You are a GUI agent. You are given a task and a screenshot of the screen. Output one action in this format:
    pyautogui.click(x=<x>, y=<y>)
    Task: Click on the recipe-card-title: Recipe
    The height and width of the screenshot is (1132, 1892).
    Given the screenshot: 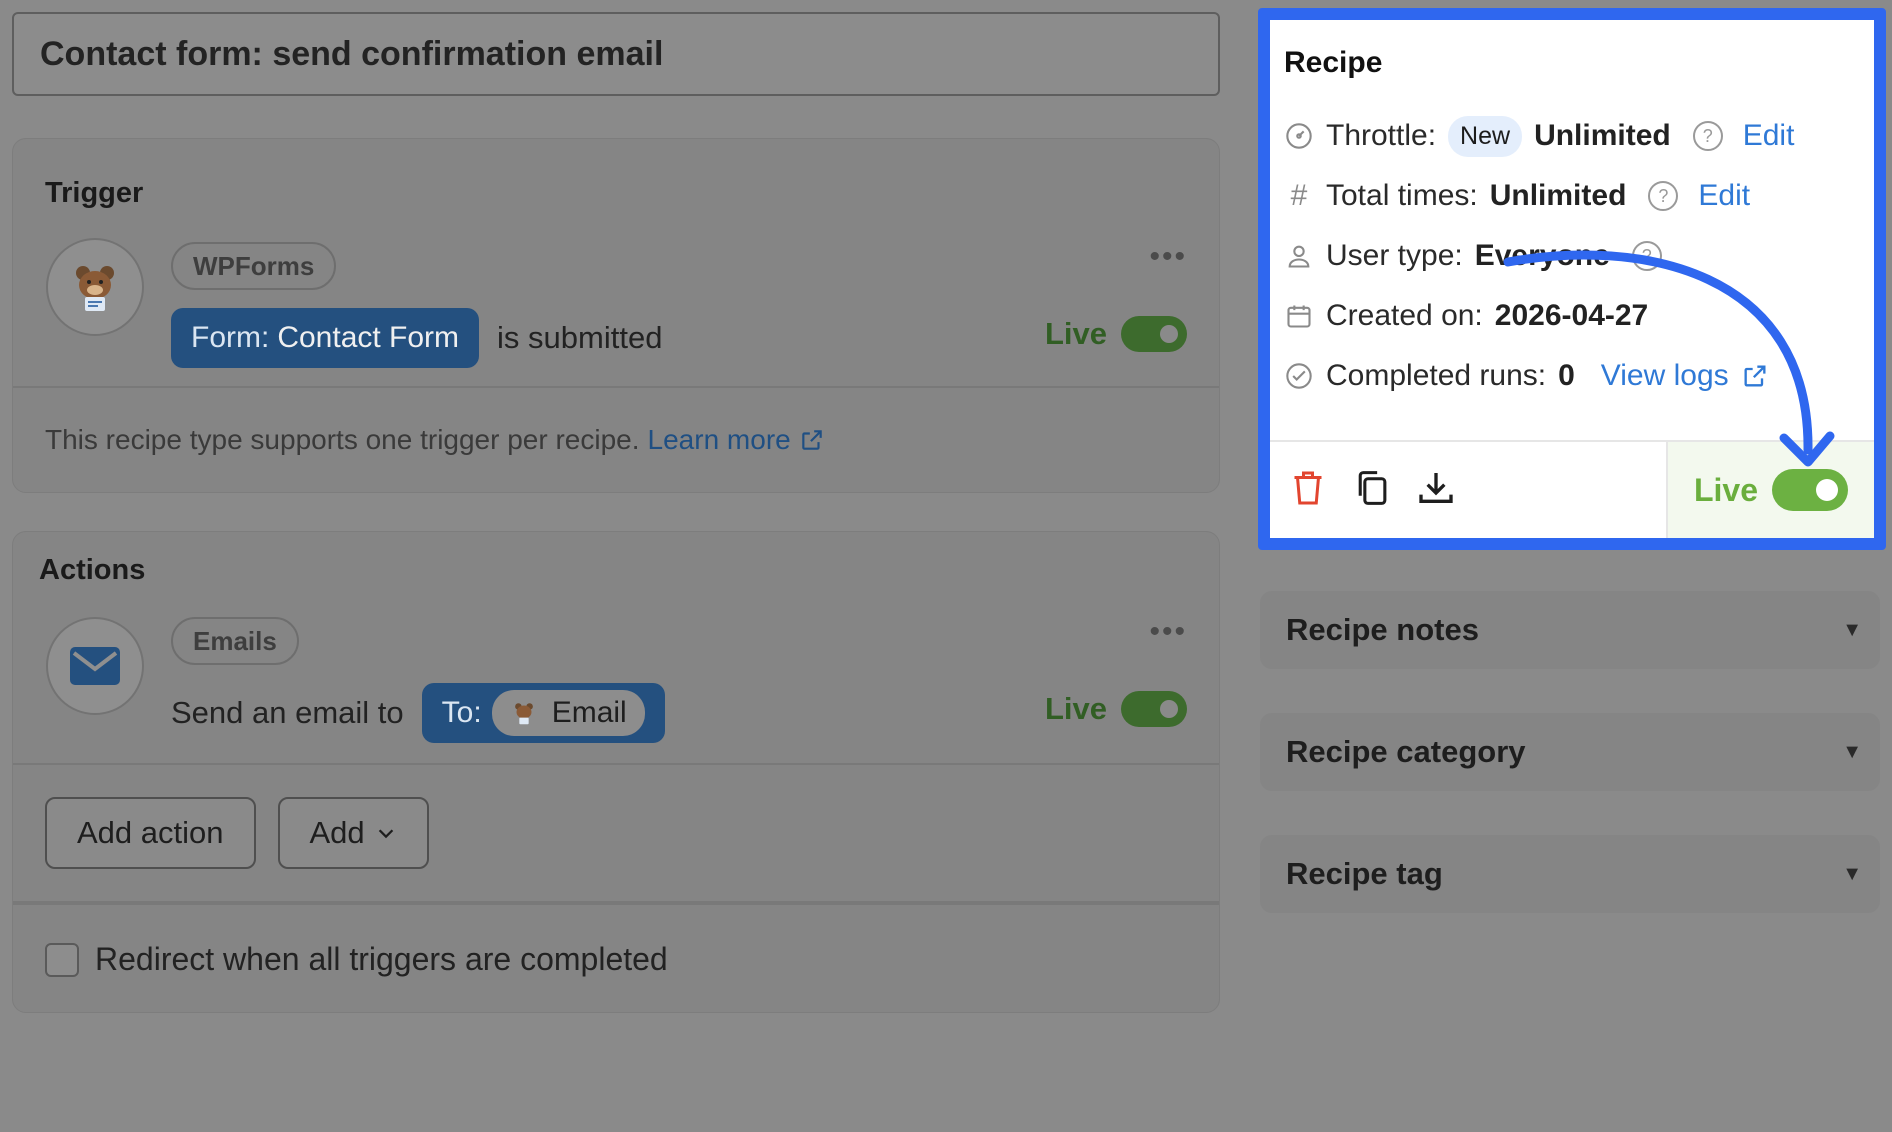 What is the action you would take?
    pyautogui.click(x=1333, y=62)
    